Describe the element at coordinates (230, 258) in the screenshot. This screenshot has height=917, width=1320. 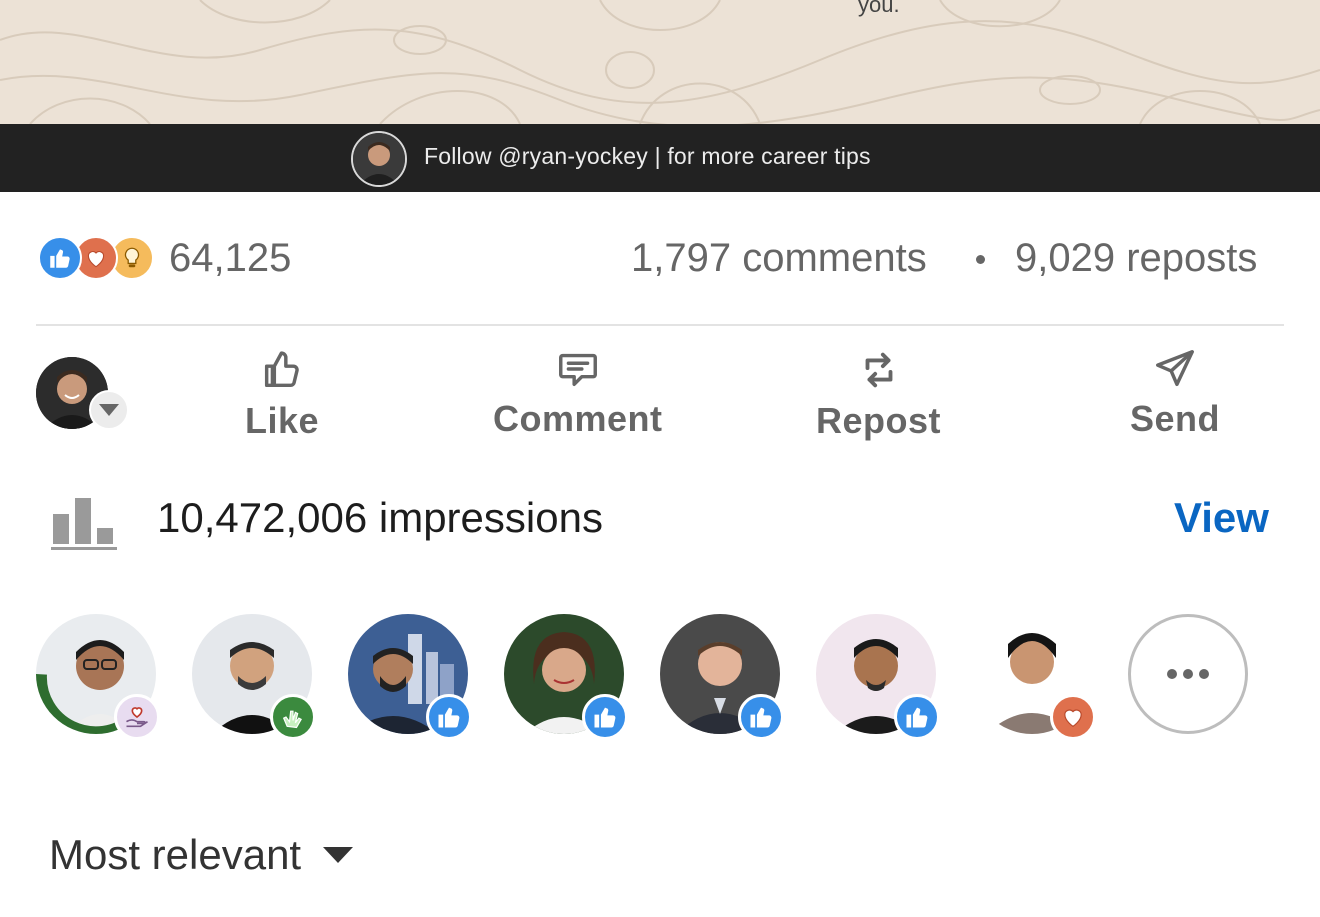
I see `reactions-count: 64,125` at that location.